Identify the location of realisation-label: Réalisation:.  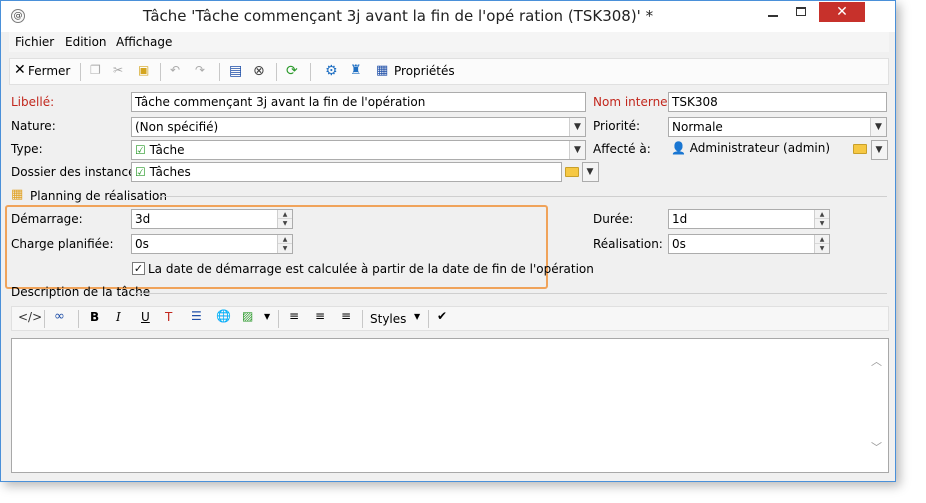
(628, 244).